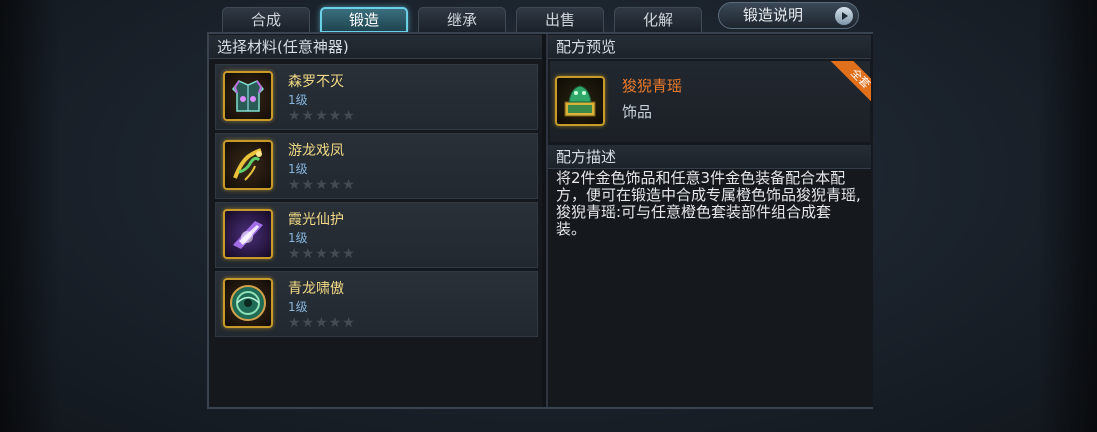 The image size is (1097, 432). What do you see at coordinates (658, 20) in the screenshot?
I see `tab-dissolve: 化解` at bounding box center [658, 20].